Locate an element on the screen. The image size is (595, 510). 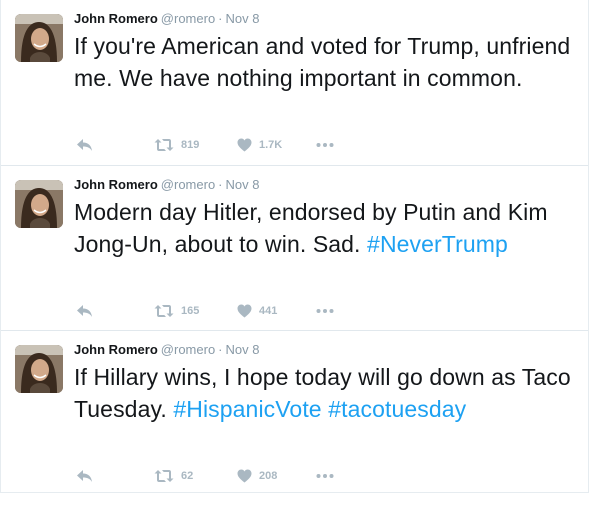
retweet-button: 165 is located at coordinates (176, 311).